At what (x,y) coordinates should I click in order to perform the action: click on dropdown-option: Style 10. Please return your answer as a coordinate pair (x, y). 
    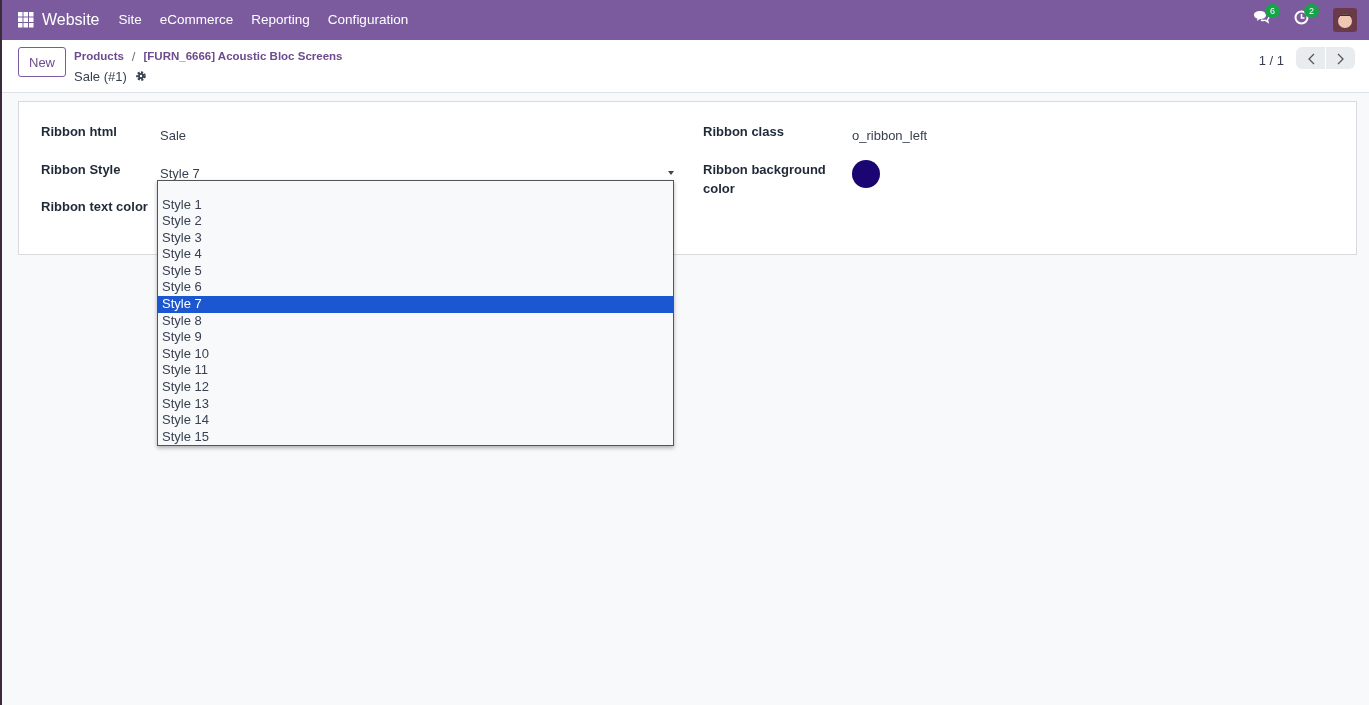
    Looking at the image, I should click on (415, 354).